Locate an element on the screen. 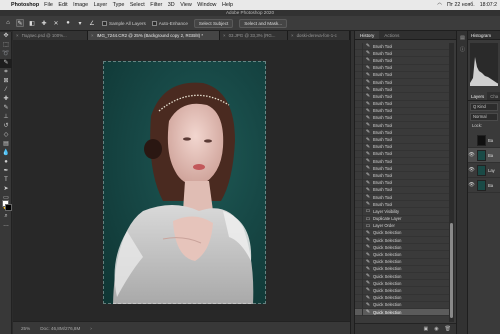 The height and width of the screenshot is (334, 500). app-menu: Photoshop is located at coordinates (25, 5).